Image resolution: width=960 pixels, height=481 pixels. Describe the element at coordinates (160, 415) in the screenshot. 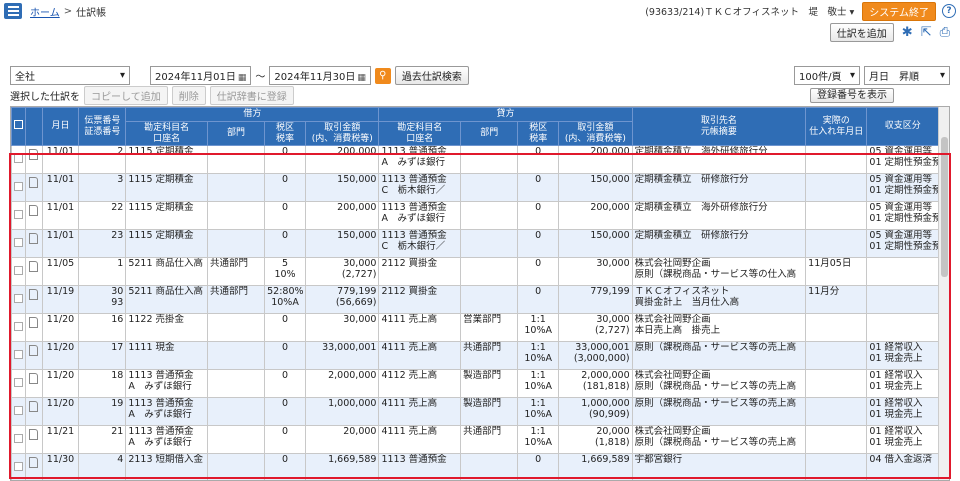

I see `cell-line: A みずほ銀行` at that location.